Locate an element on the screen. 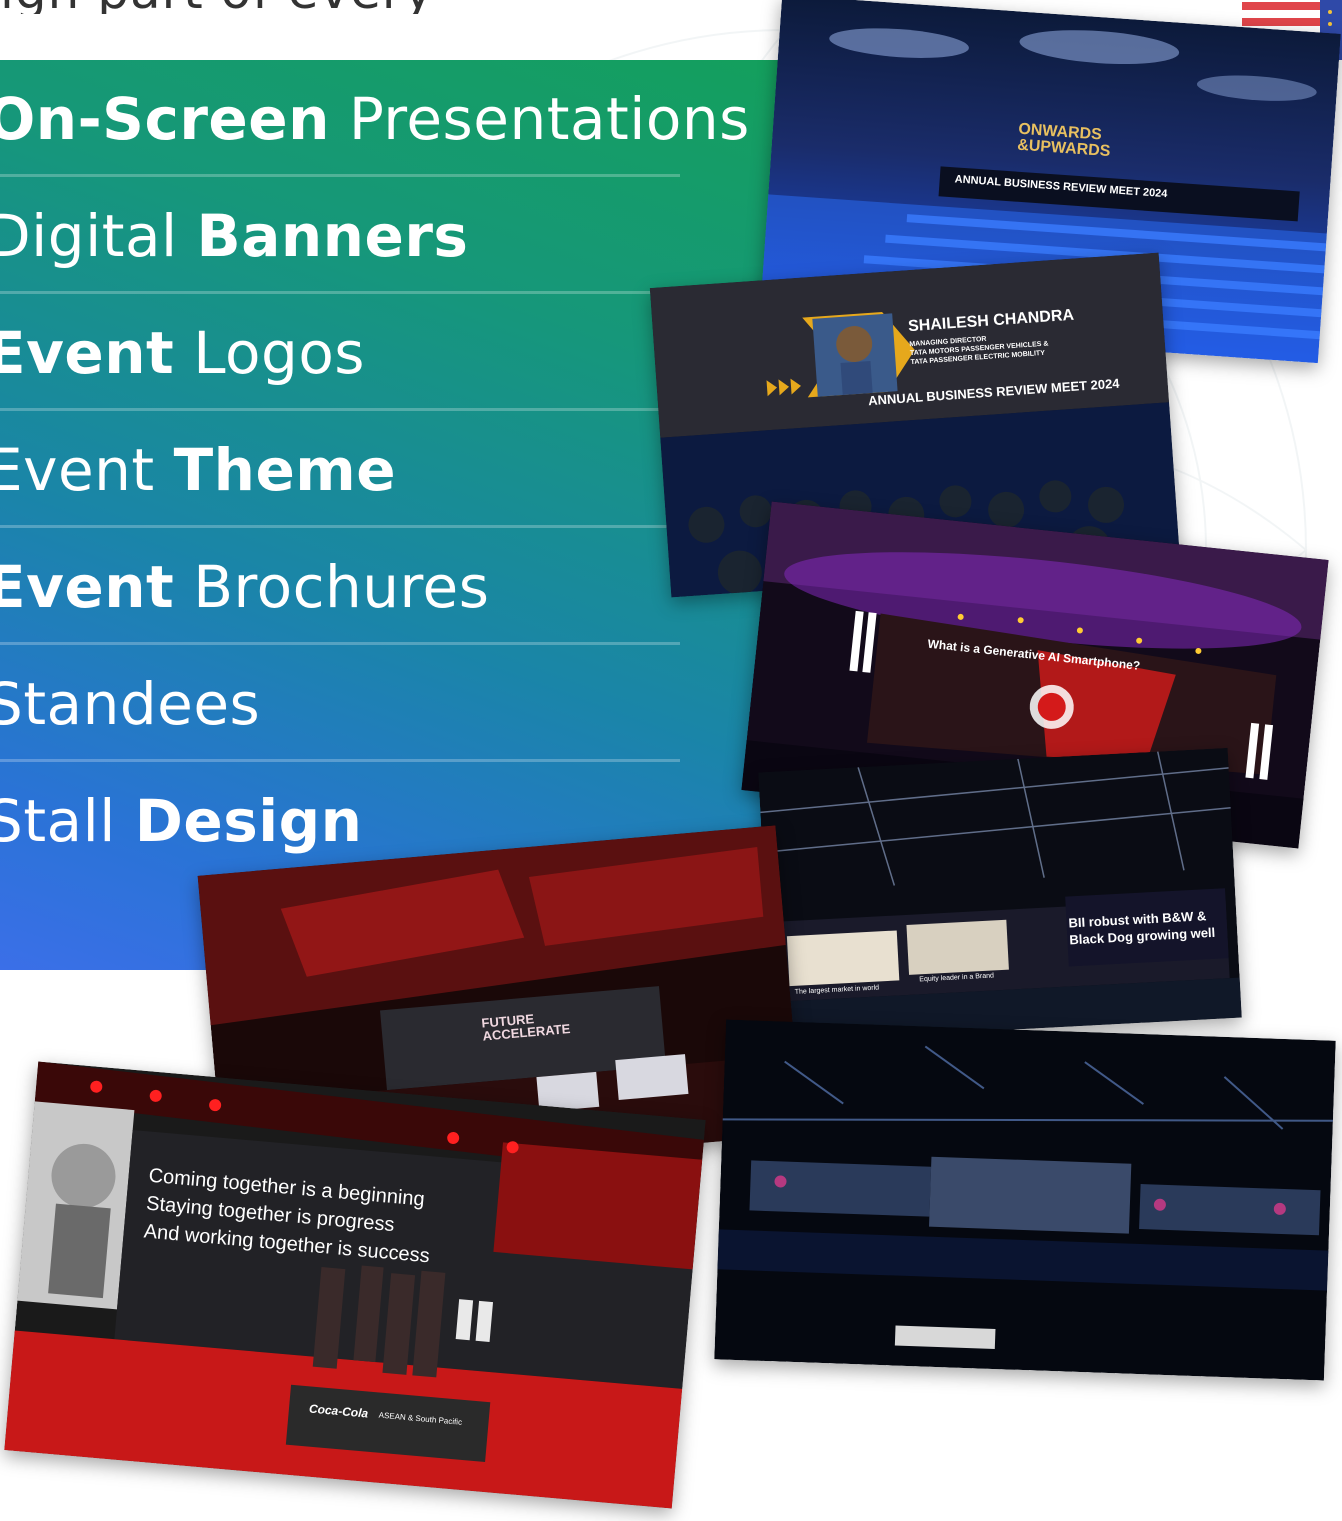 The height and width of the screenshot is (1521, 1342). service-item-event-brochures: Event Brochures is located at coordinates (380, 586).